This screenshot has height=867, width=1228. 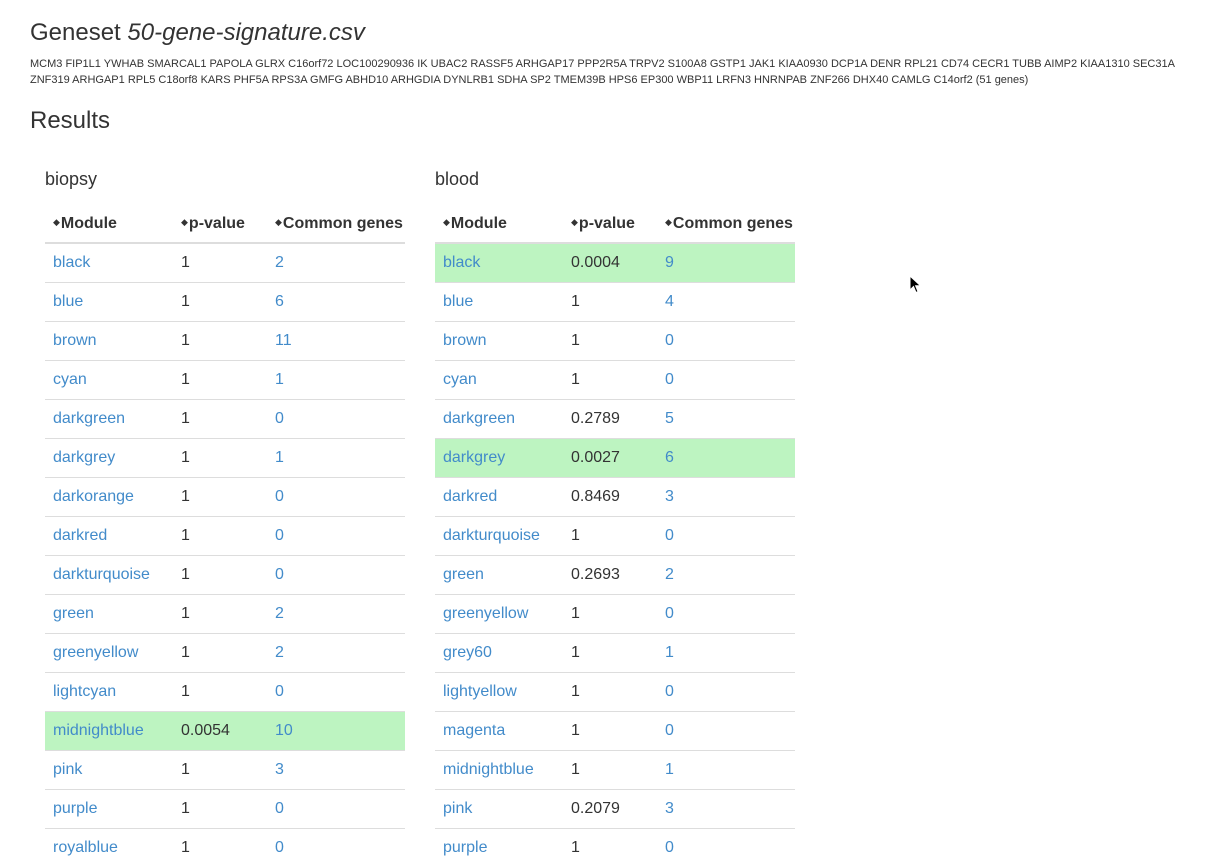 I want to click on module-link: grey60, so click(x=467, y=652).